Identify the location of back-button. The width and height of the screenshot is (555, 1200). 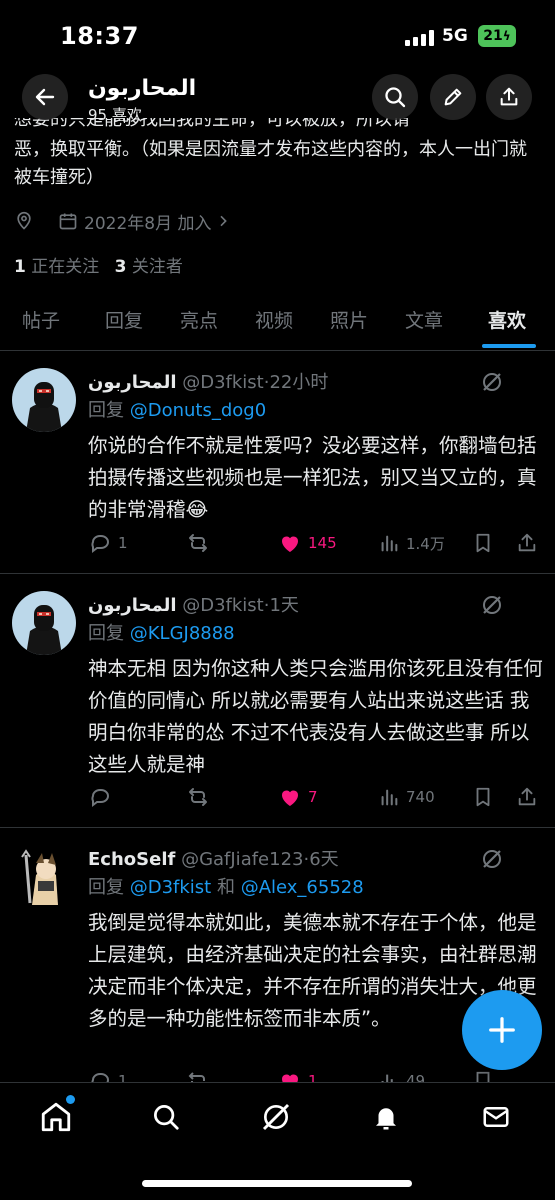
(45, 97).